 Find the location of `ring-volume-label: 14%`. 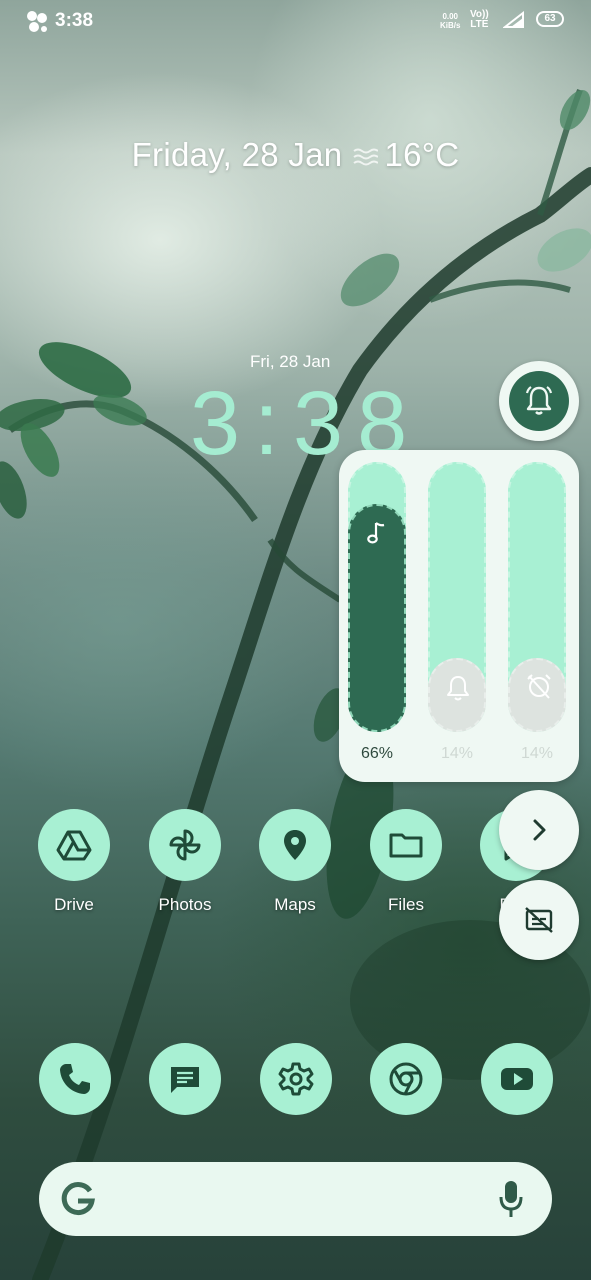

ring-volume-label: 14% is located at coordinates (457, 753).